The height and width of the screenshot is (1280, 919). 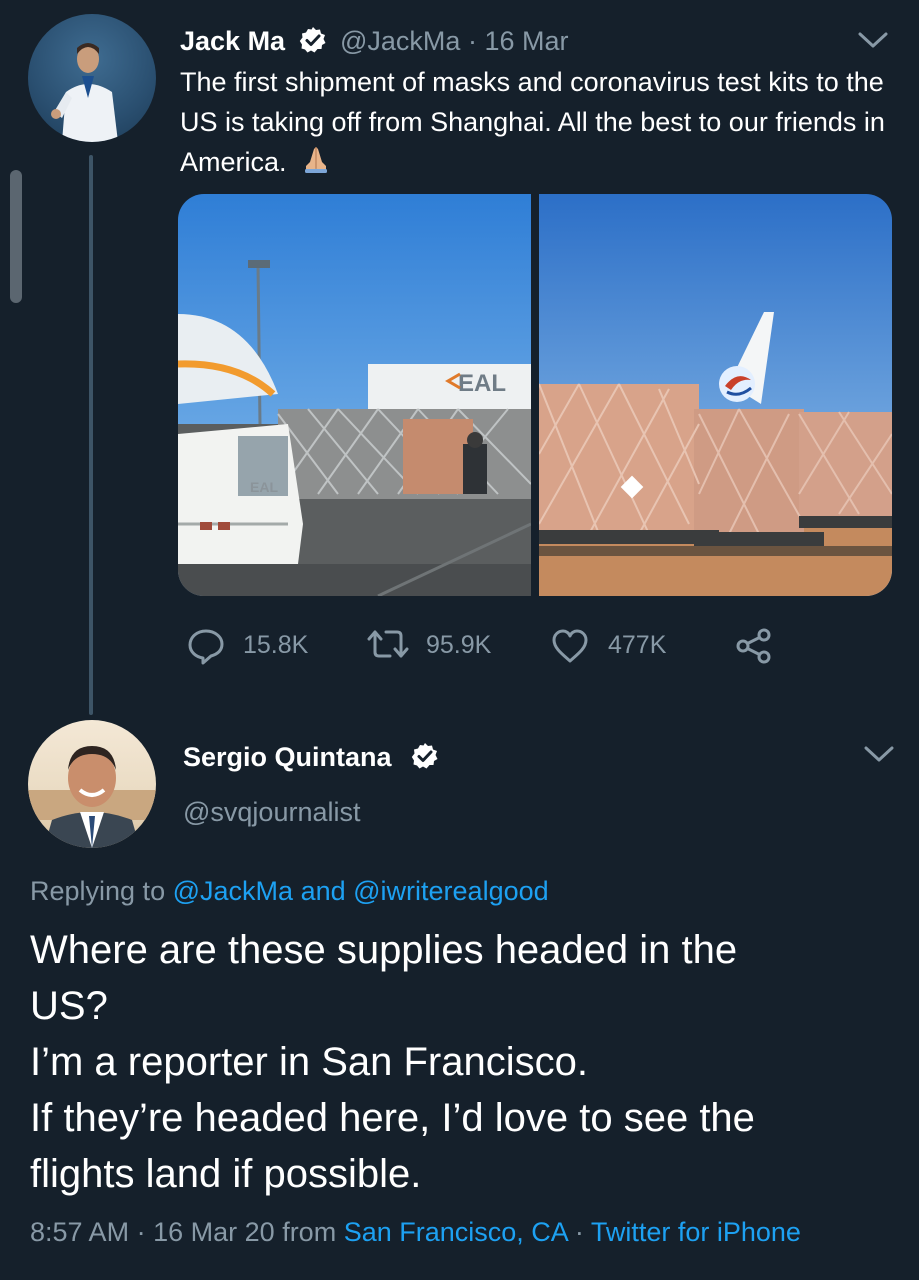 I want to click on eal-sign: EAL, so click(x=482, y=383).